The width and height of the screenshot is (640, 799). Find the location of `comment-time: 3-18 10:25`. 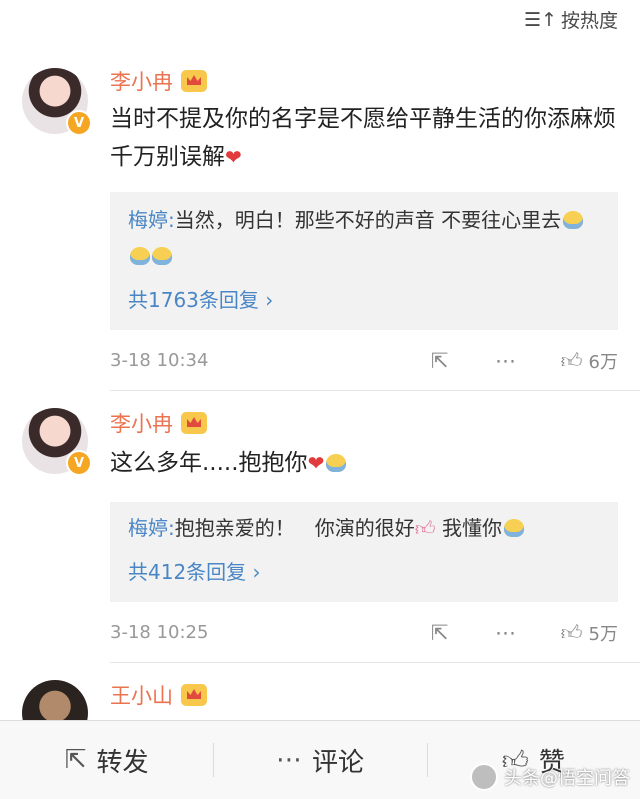

comment-time: 3-18 10:25 is located at coordinates (159, 632).